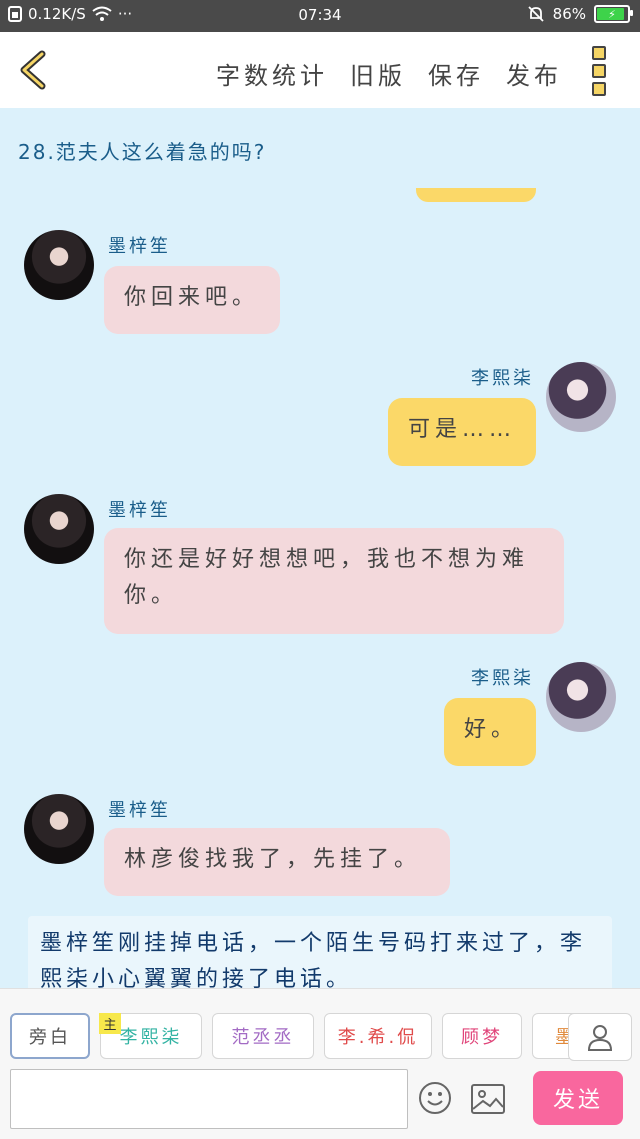 The height and width of the screenshot is (1139, 640). I want to click on partial-bubble, so click(476, 195).